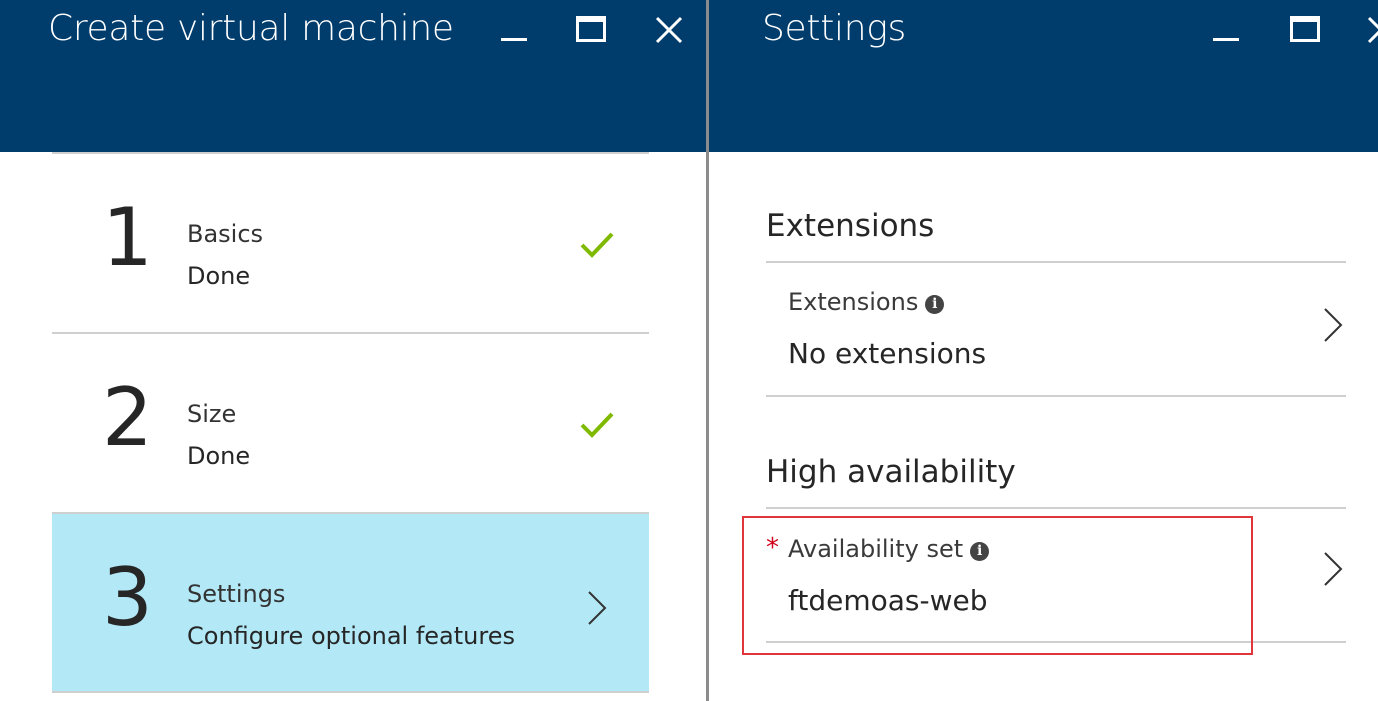 This screenshot has width=1378, height=701. Describe the element at coordinates (1043, 76) in the screenshot. I see `settings-header: Settings` at that location.